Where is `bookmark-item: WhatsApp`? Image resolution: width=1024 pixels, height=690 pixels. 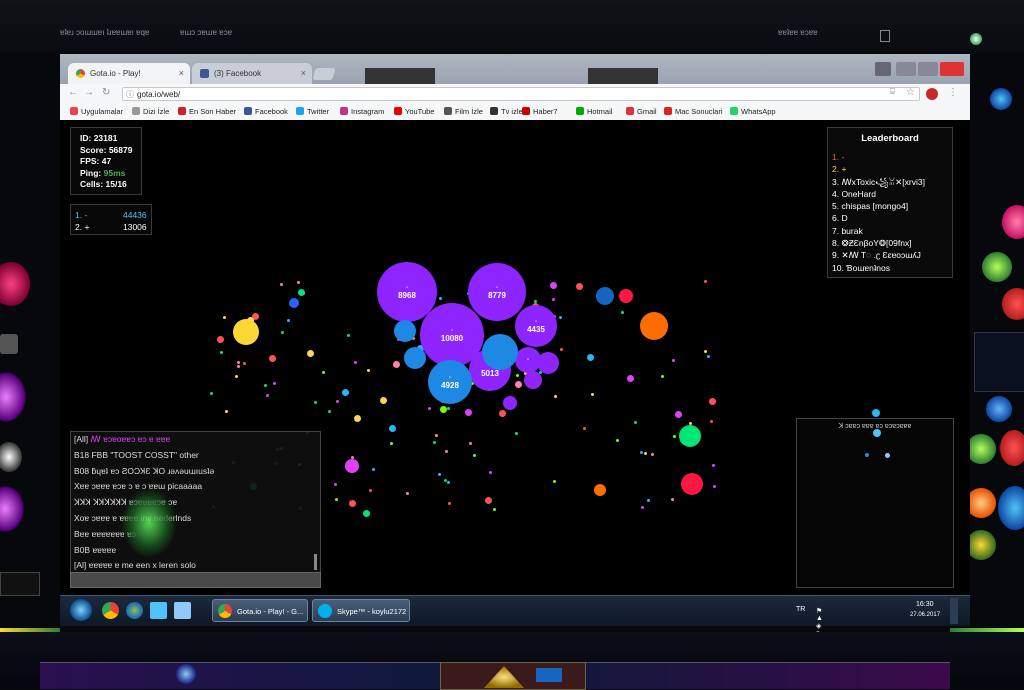 bookmark-item: WhatsApp is located at coordinates (753, 111).